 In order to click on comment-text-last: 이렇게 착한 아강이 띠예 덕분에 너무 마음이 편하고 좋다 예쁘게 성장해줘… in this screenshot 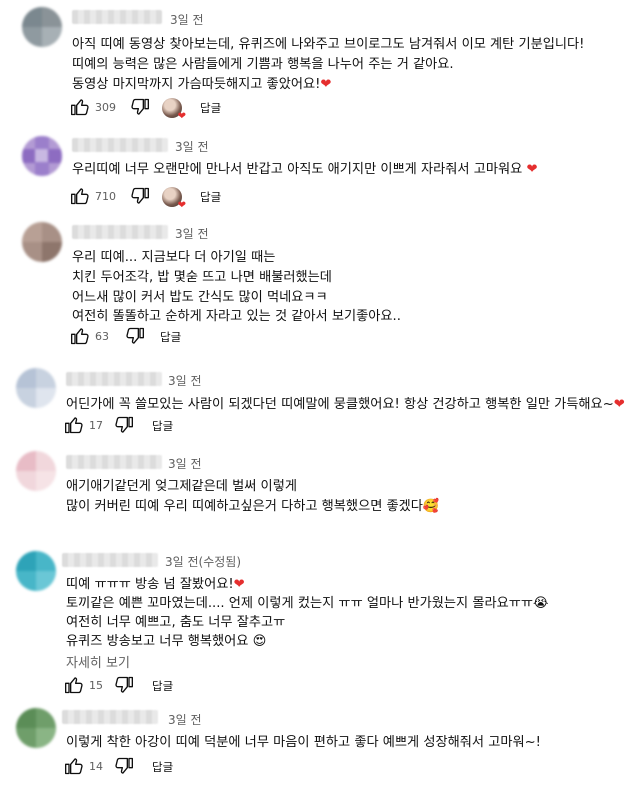, I will do `click(303, 740)`.